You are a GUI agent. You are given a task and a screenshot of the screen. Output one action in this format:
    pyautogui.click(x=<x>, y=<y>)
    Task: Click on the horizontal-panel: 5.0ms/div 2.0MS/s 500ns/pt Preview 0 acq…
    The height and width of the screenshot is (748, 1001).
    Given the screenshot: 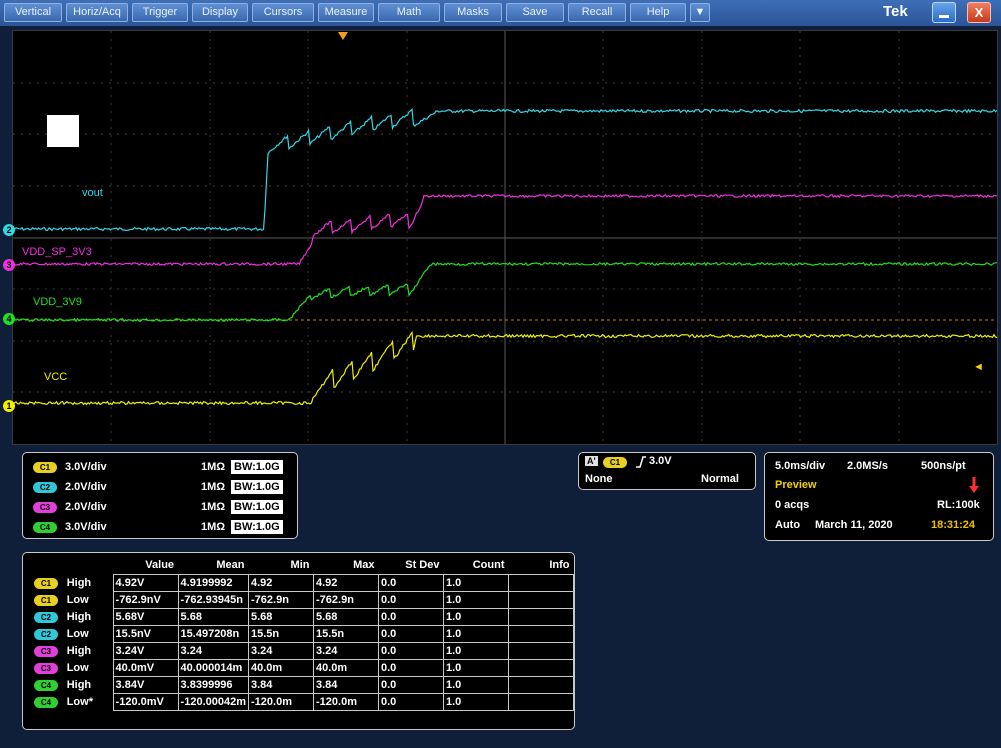 What is the action you would take?
    pyautogui.click(x=879, y=496)
    